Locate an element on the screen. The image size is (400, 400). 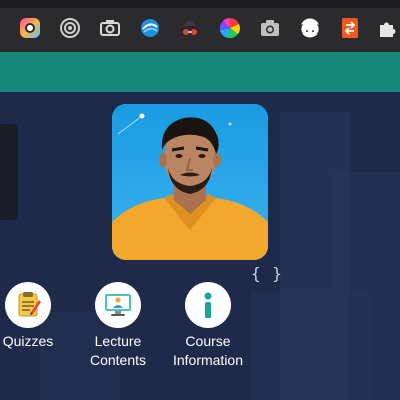
puzzle-icon is located at coordinates (388, 28).